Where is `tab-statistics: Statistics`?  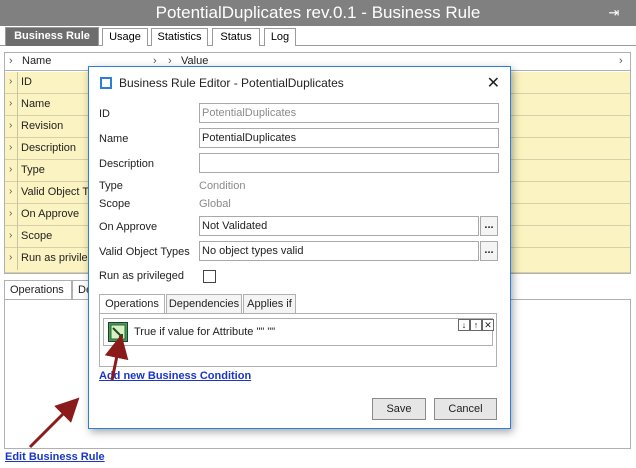 tab-statistics: Statistics is located at coordinates (179, 37).